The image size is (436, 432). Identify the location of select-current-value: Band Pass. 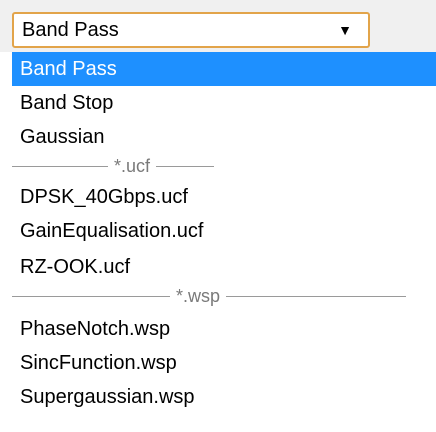
(70, 29).